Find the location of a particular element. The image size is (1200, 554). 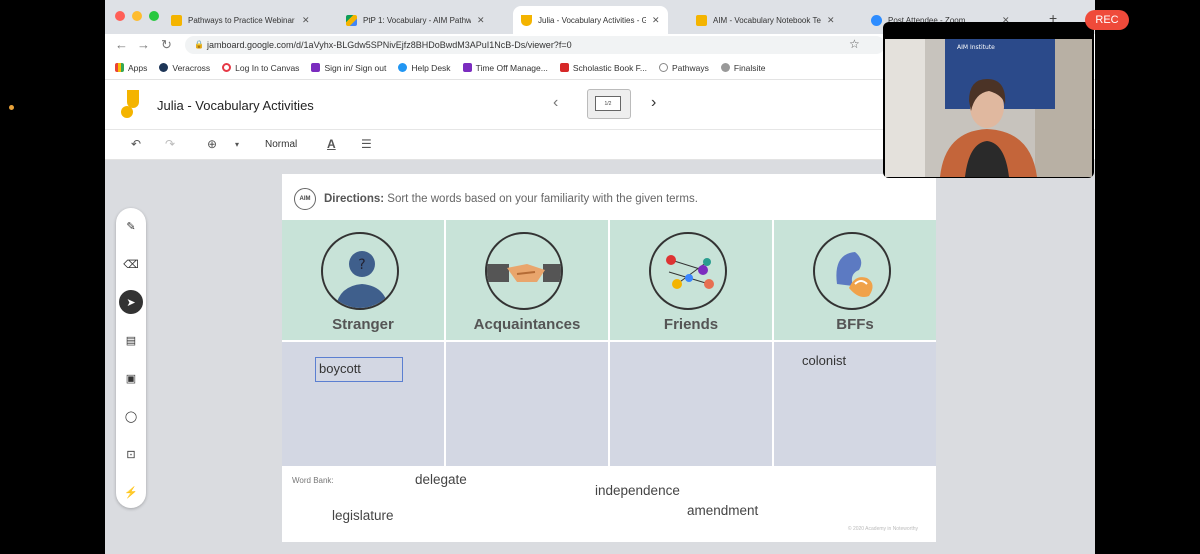

back-icon: ← is located at coordinates (121, 44).